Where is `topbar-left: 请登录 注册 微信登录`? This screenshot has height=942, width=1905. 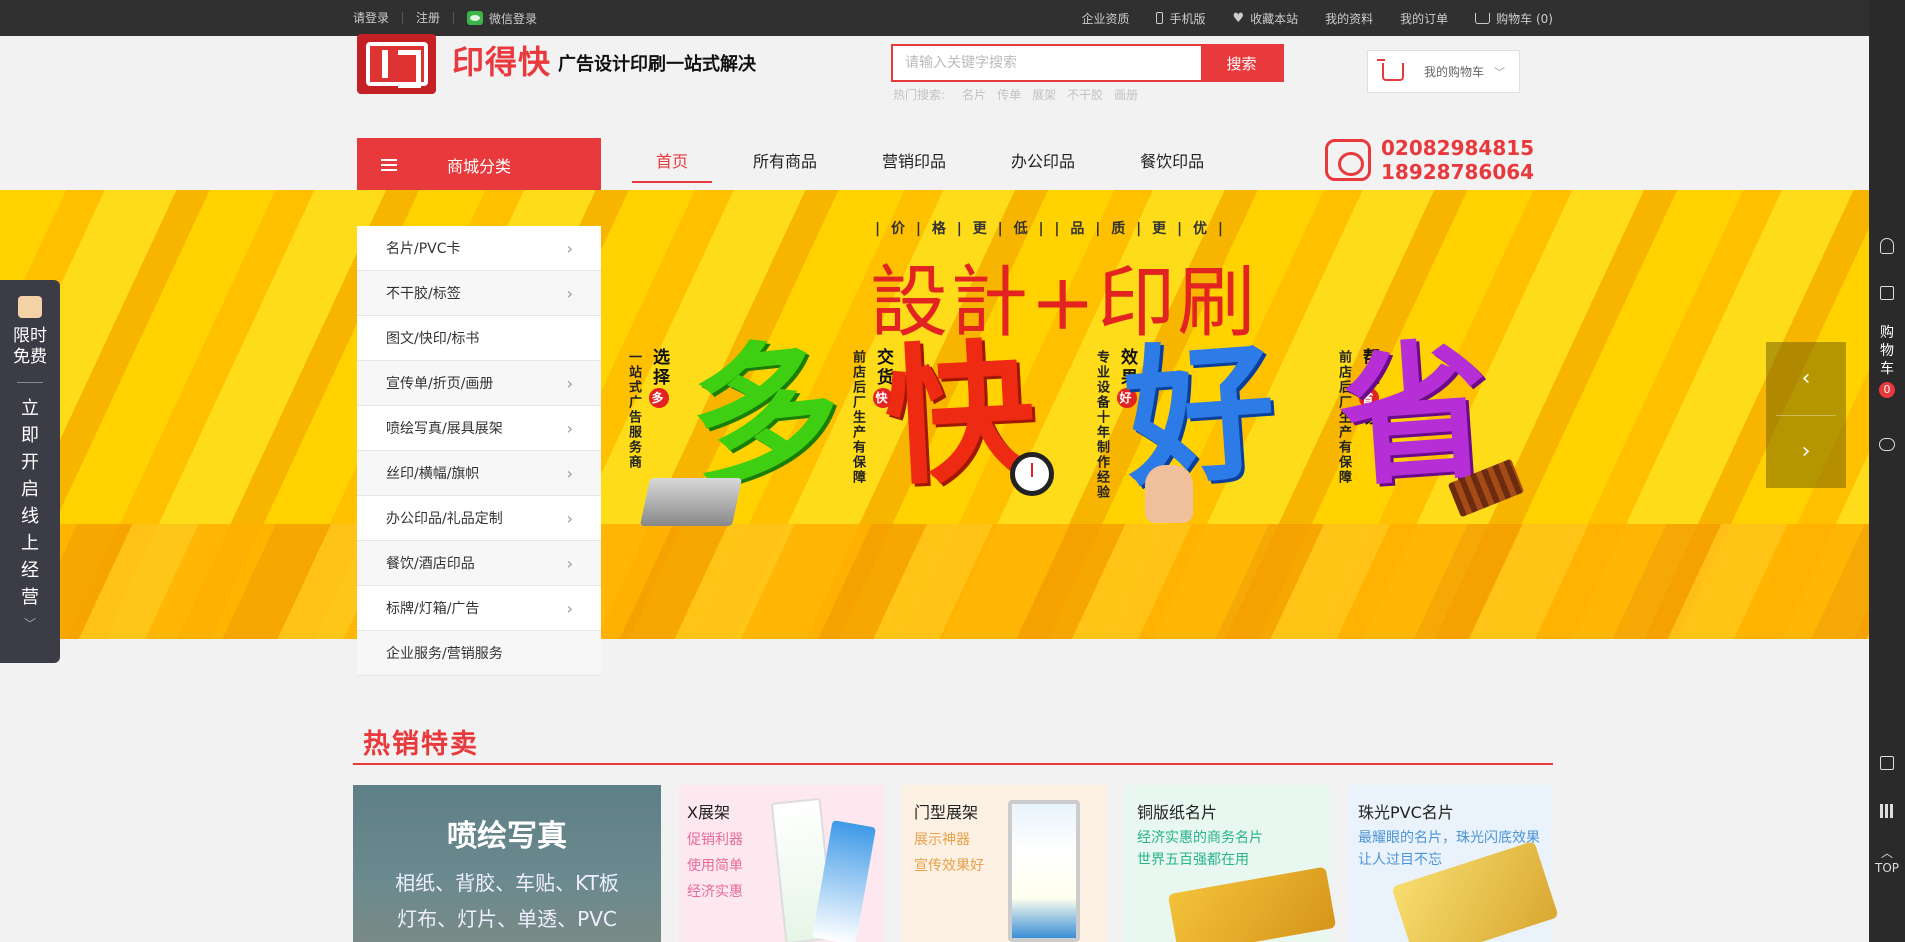
topbar-left: 请登录 注册 微信登录 is located at coordinates (445, 18).